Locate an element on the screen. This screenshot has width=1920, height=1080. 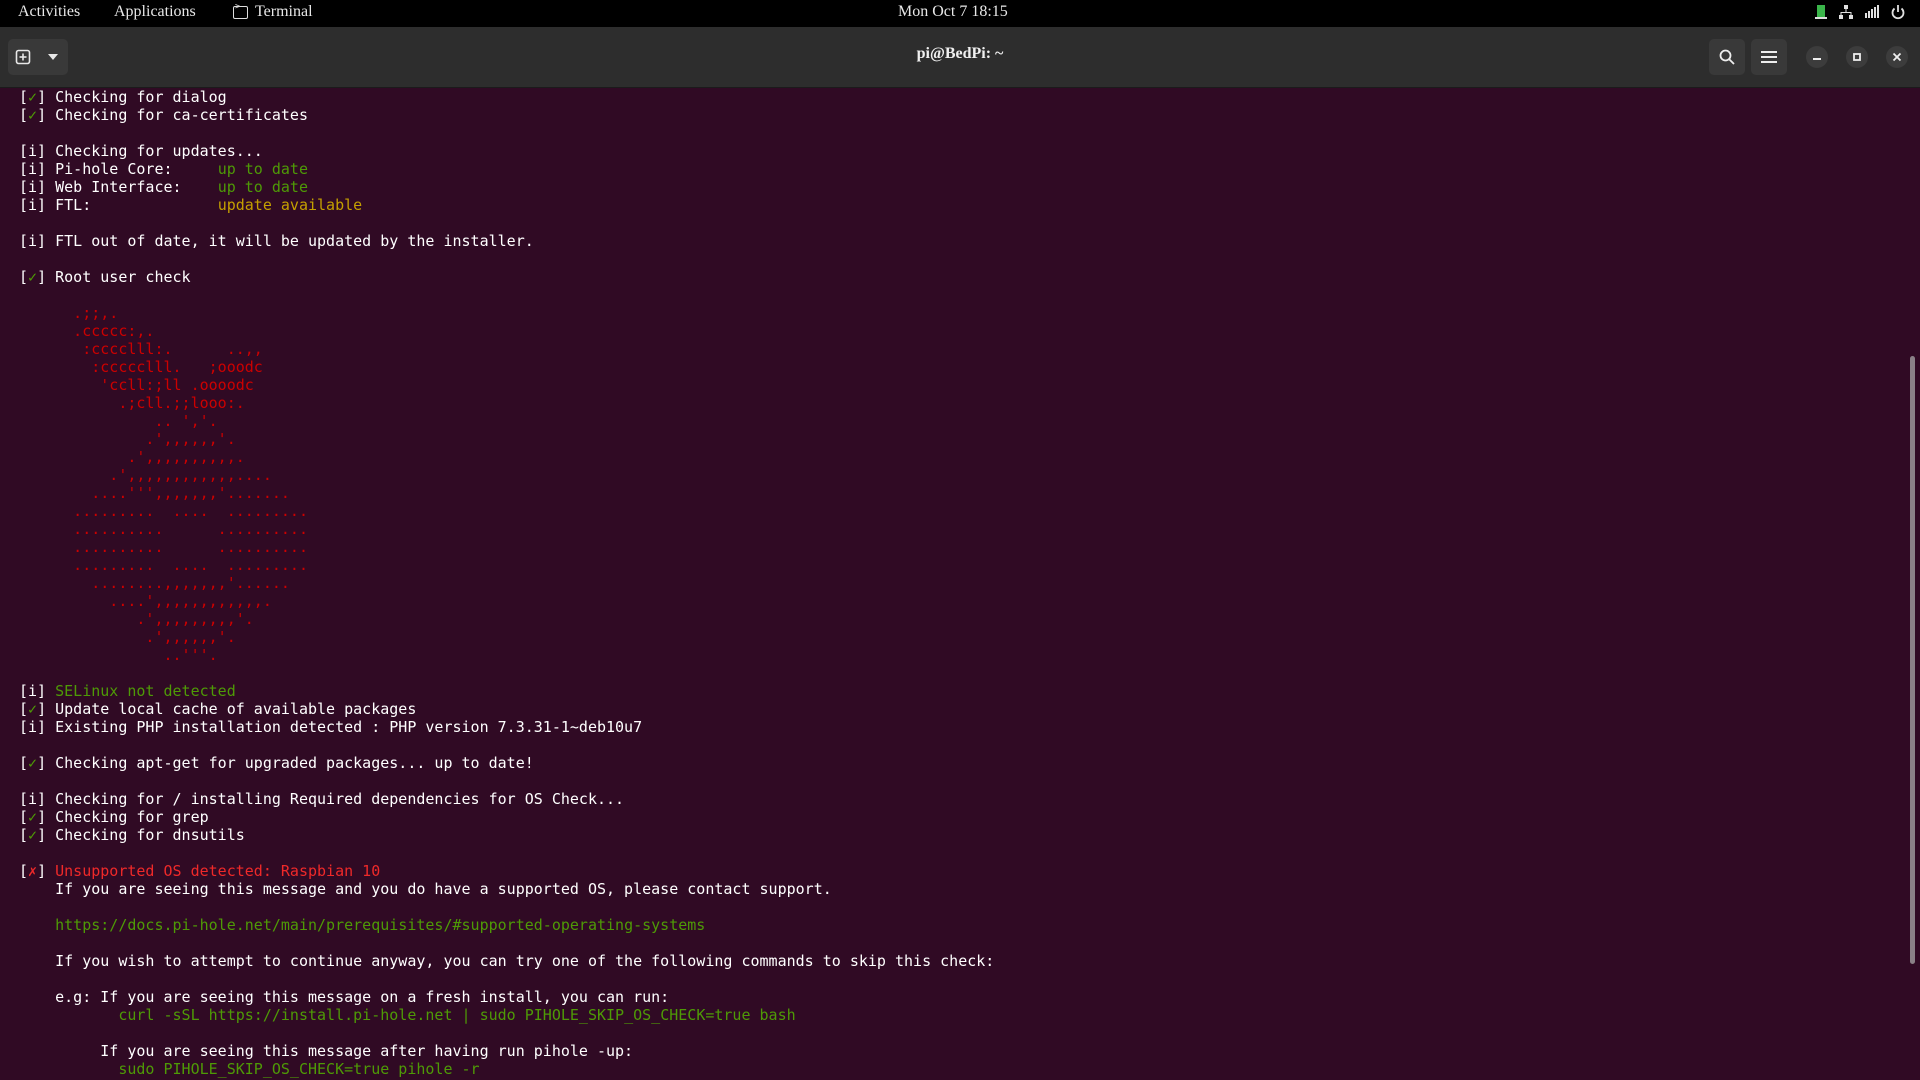
clock: Mon Oct 7 18:15 is located at coordinates (953, 12).